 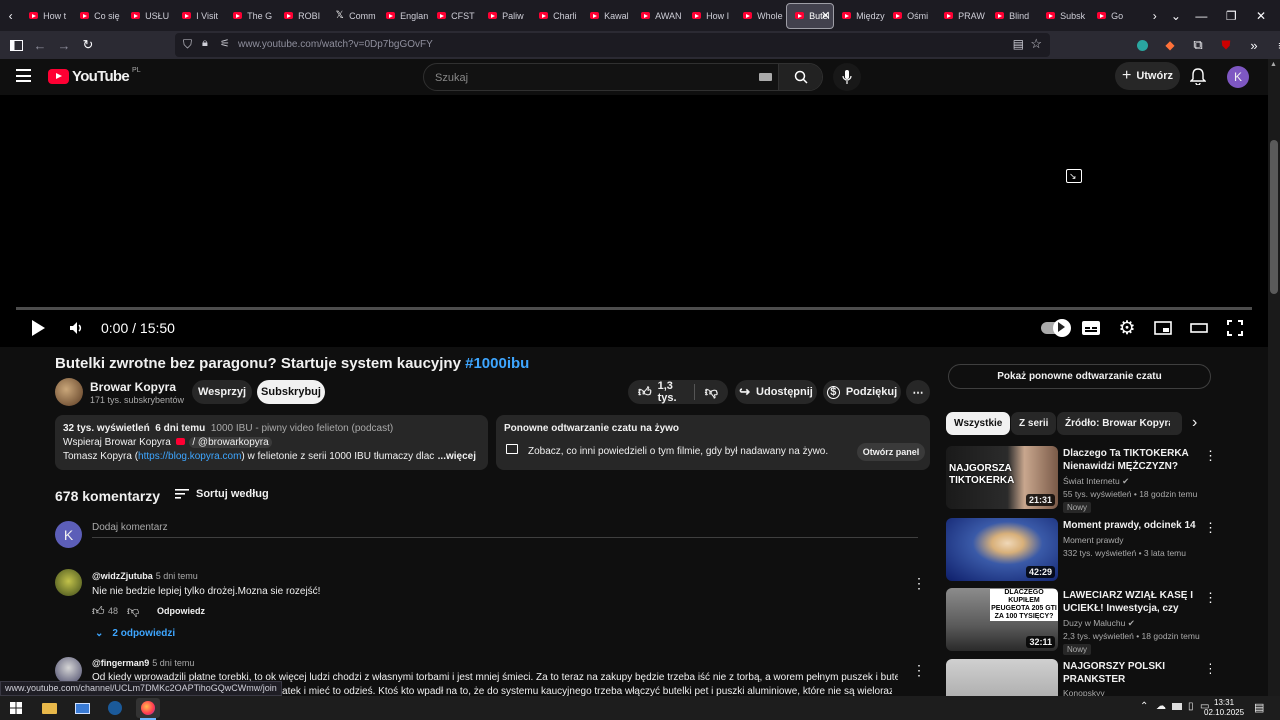 What do you see at coordinates (222, 392) in the screenshot?
I see `join-button: Wesprzyj` at bounding box center [222, 392].